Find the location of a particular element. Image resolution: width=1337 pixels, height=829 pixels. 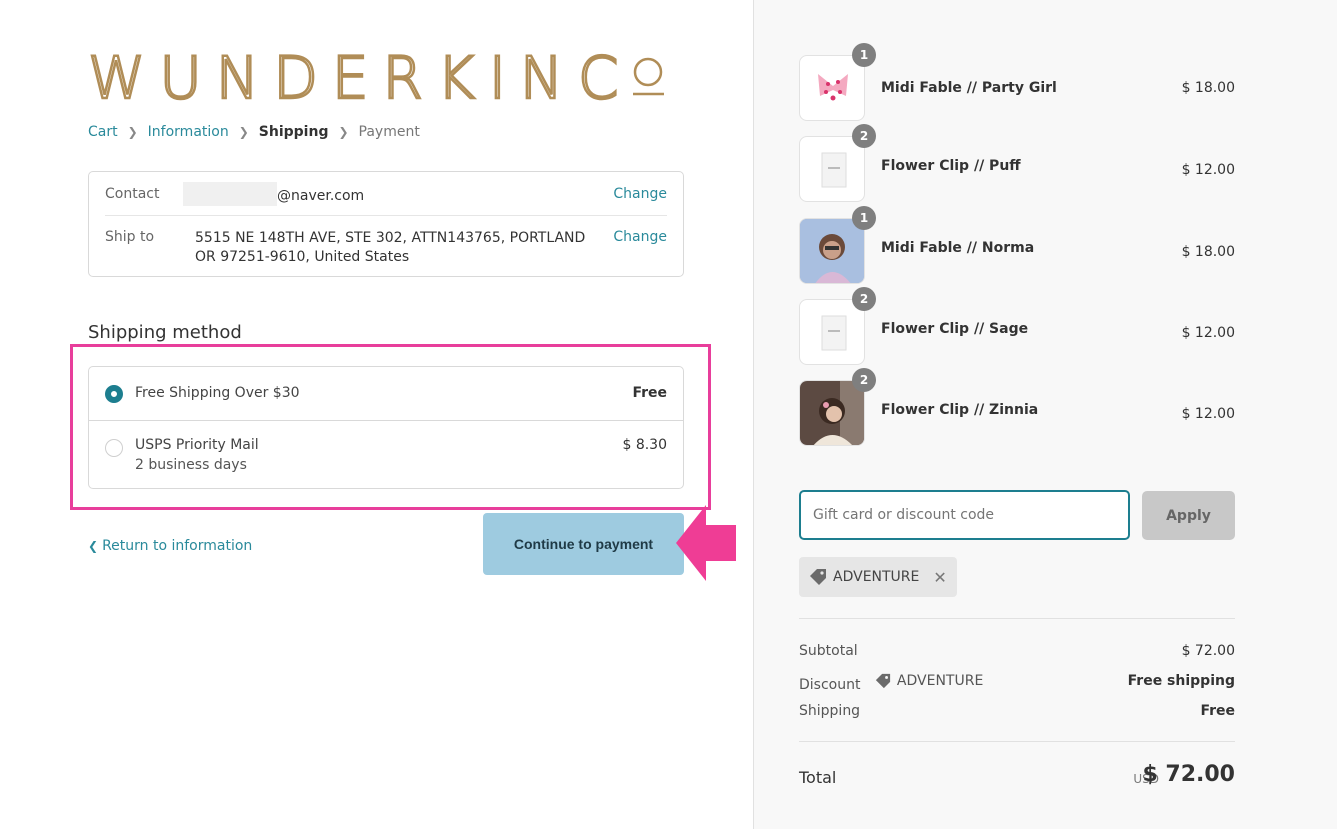

annotation-arrow-icon is located at coordinates (706, 543).